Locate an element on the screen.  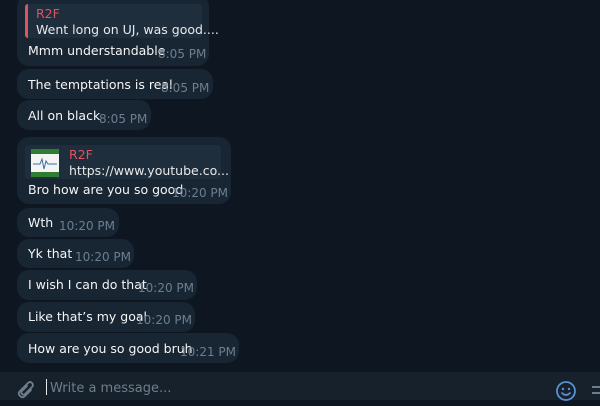
message-text: I wish I can do that is located at coordinates (87, 284).